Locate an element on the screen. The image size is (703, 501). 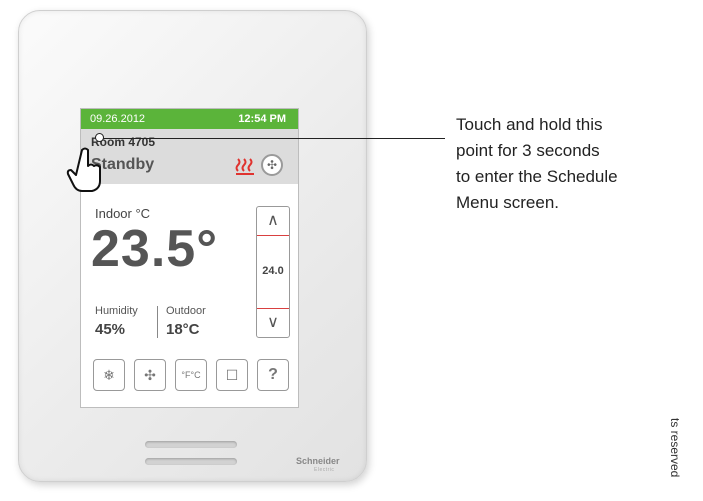
divider is located at coordinates (157, 322).